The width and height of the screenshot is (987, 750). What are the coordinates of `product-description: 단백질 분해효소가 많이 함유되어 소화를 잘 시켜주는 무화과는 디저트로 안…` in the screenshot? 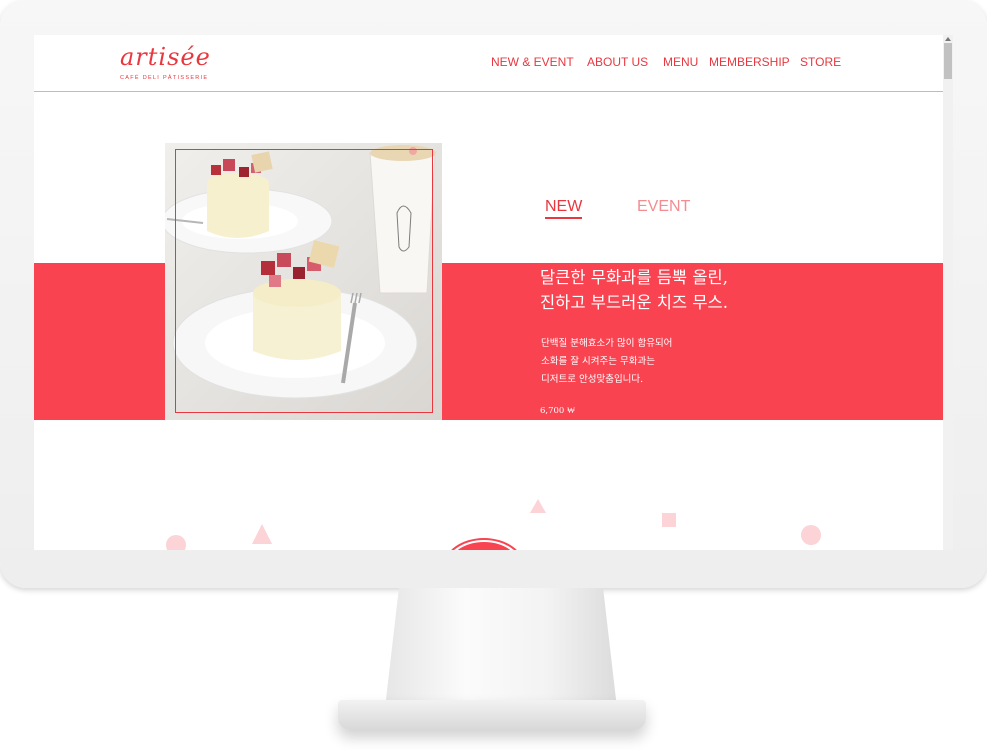 It's located at (606, 362).